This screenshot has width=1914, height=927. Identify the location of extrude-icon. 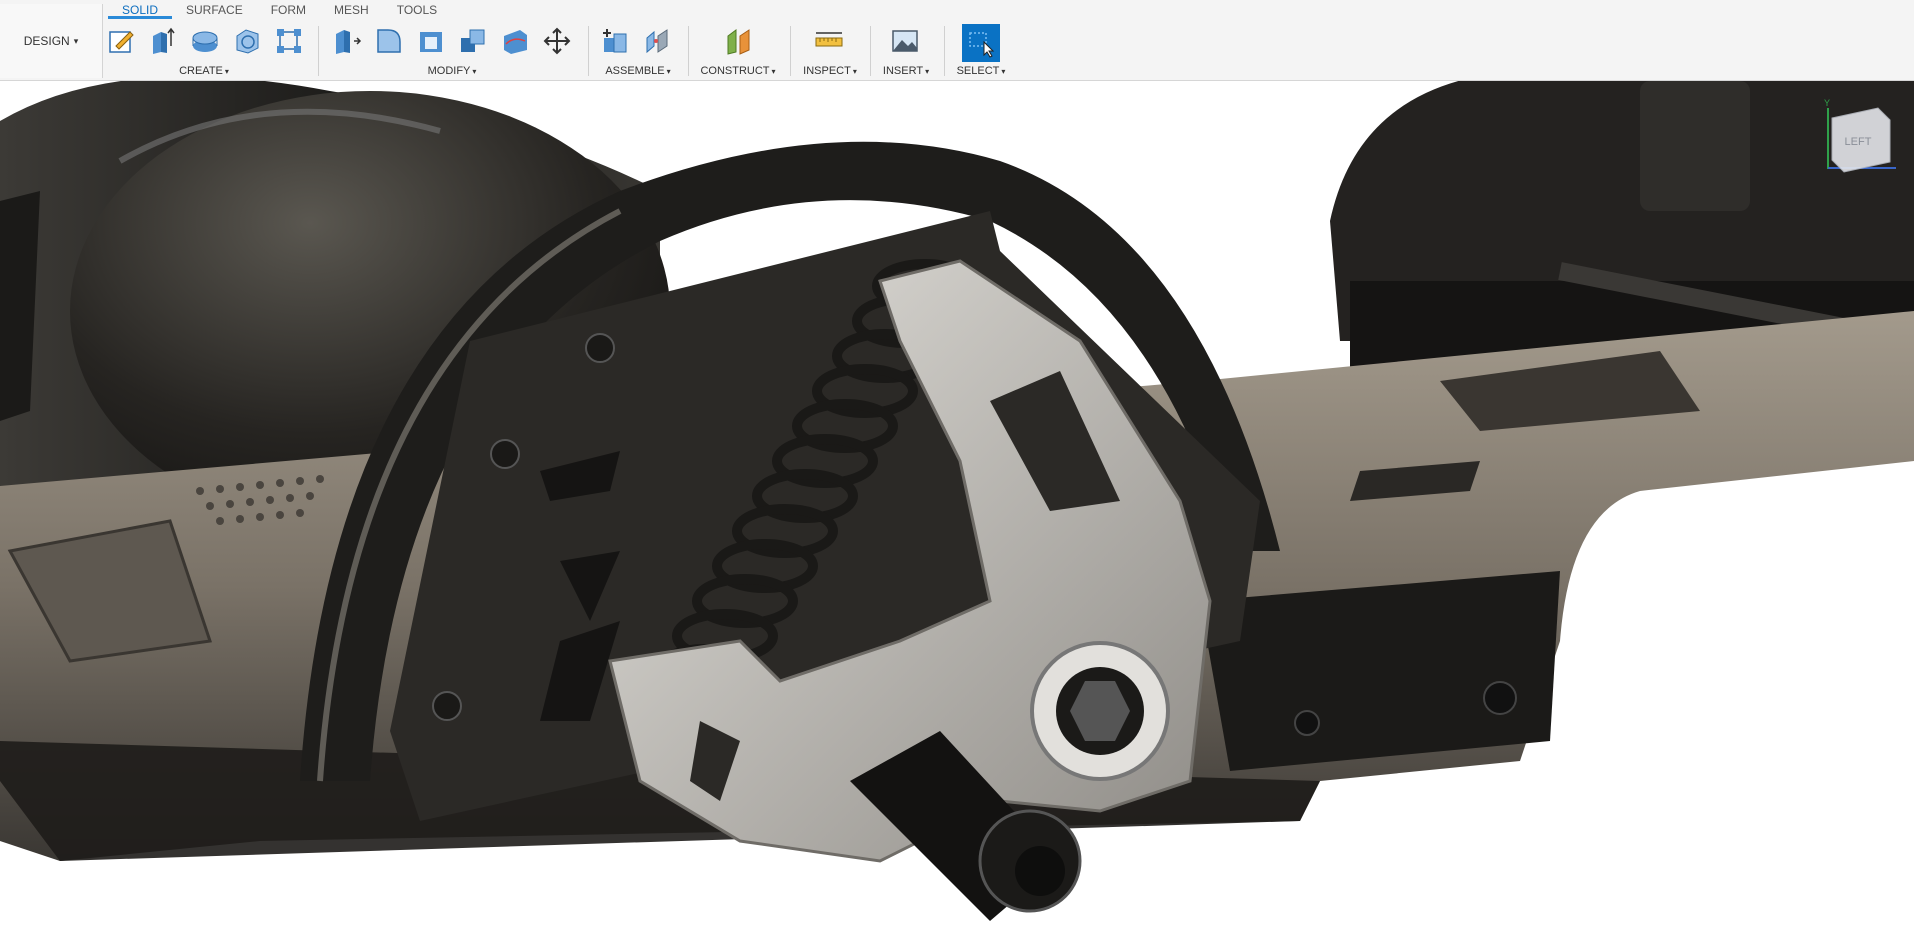
(164, 40).